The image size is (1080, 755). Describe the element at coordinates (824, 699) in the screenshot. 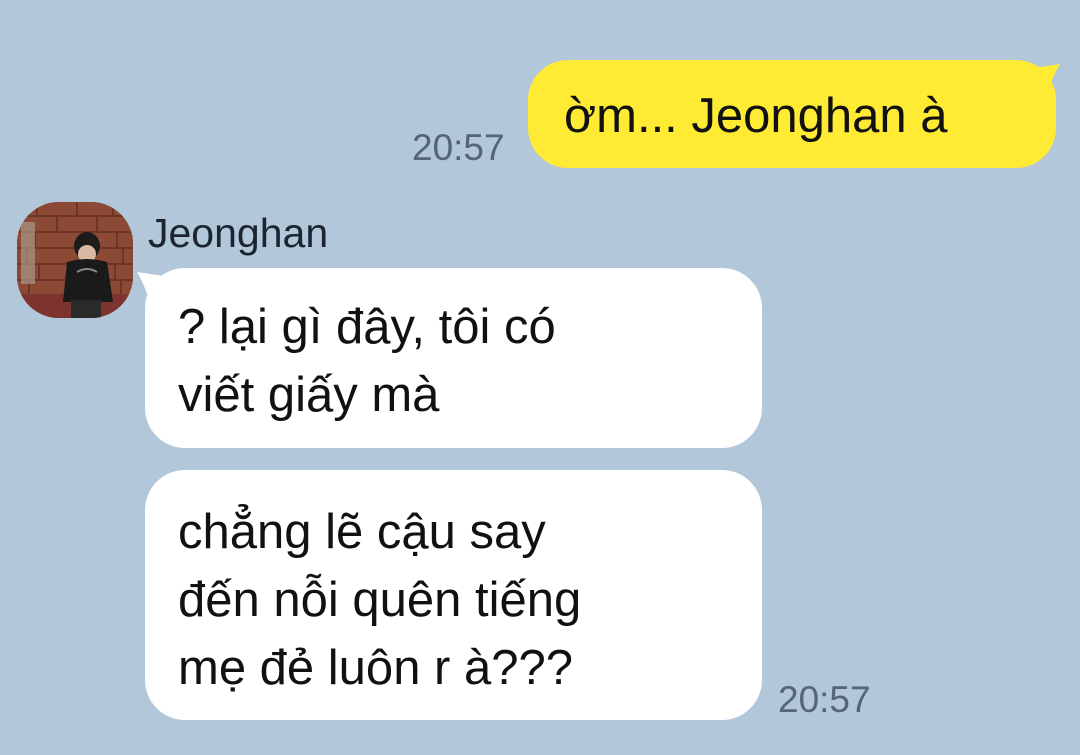

I see `incoming-timestamp: 20:57` at that location.